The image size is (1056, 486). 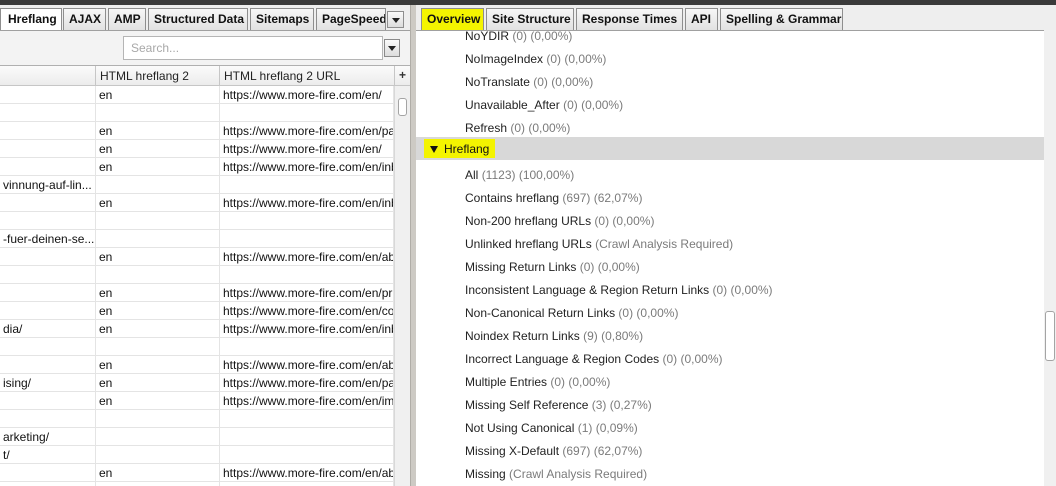 What do you see at coordinates (664, 244) in the screenshot?
I see `tree-item-count: (Crawl Analysis Required)` at bounding box center [664, 244].